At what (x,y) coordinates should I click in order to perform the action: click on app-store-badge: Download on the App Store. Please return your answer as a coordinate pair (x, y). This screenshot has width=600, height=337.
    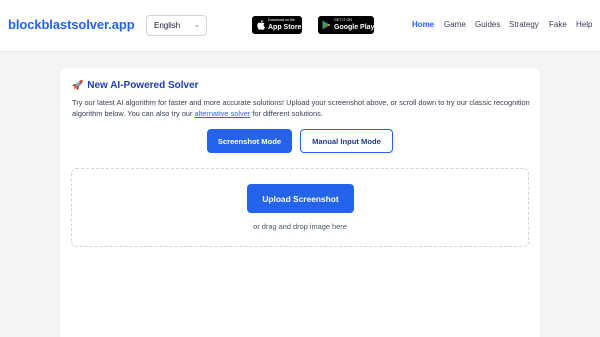
    Looking at the image, I should click on (277, 25).